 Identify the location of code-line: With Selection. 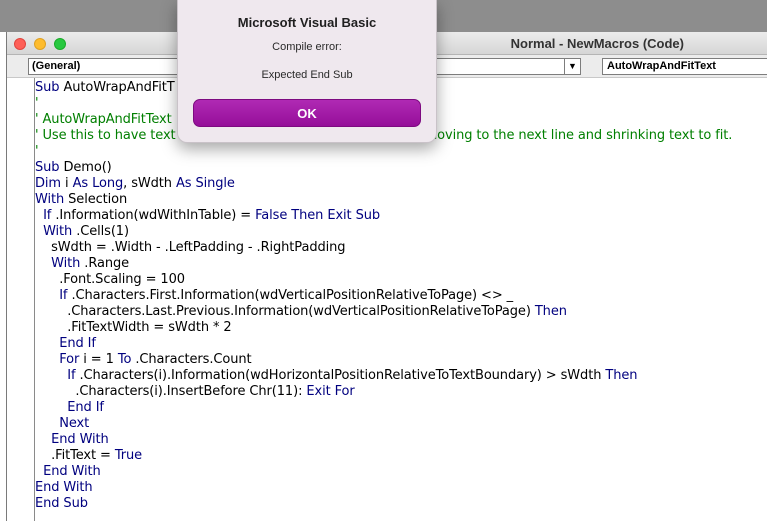
(81, 200).